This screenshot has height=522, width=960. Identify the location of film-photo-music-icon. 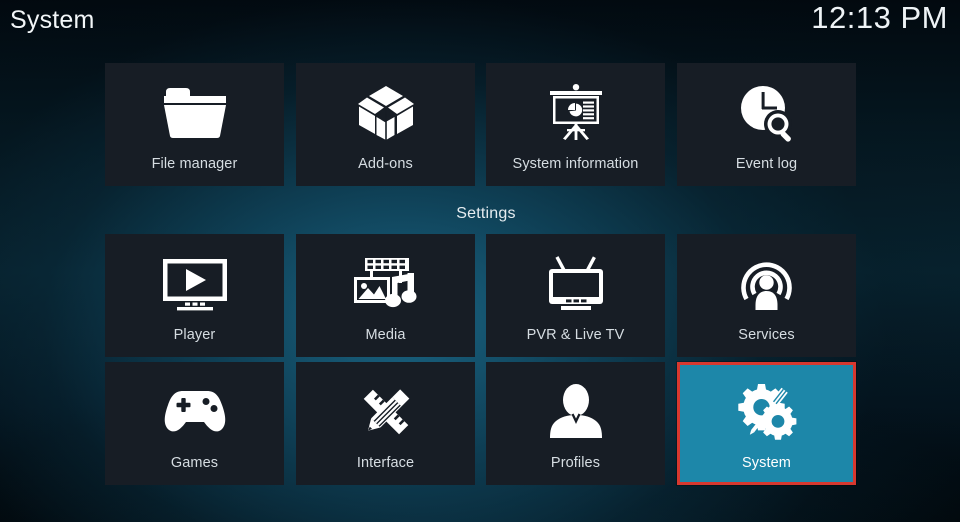
(385, 284).